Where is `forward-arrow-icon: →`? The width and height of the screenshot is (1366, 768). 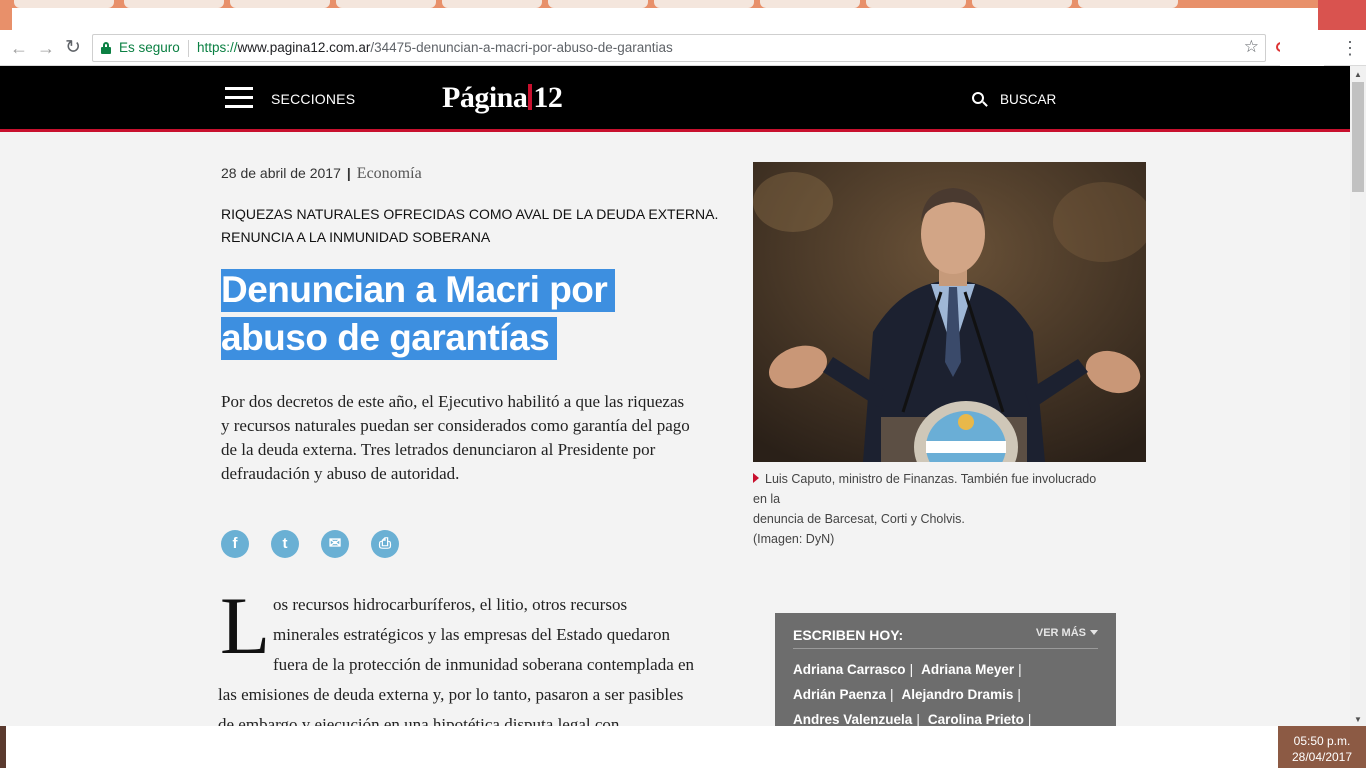 forward-arrow-icon: → is located at coordinates (46, 48).